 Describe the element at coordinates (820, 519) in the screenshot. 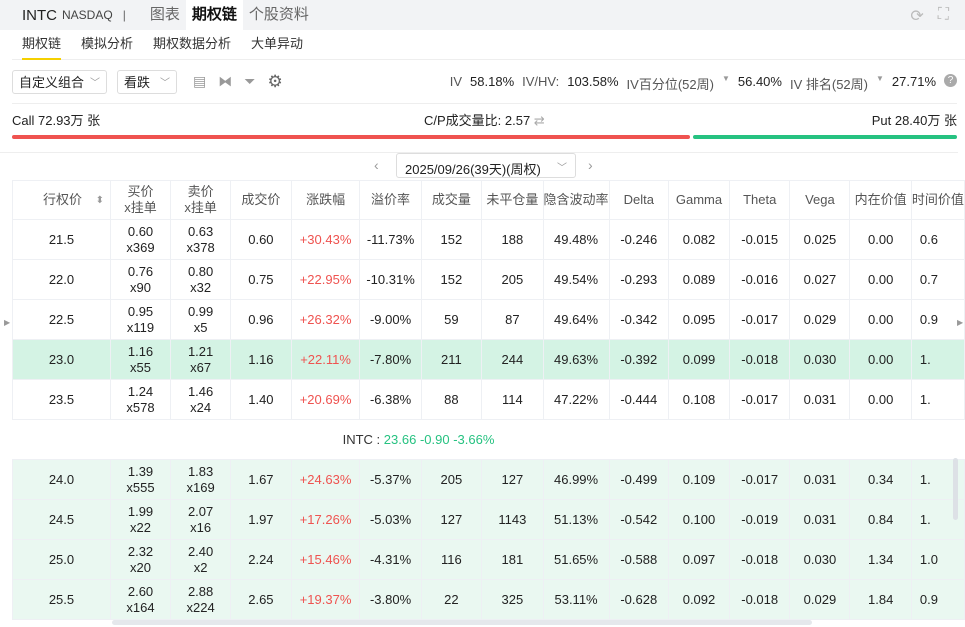

I see `cell-vega: 0.031` at that location.